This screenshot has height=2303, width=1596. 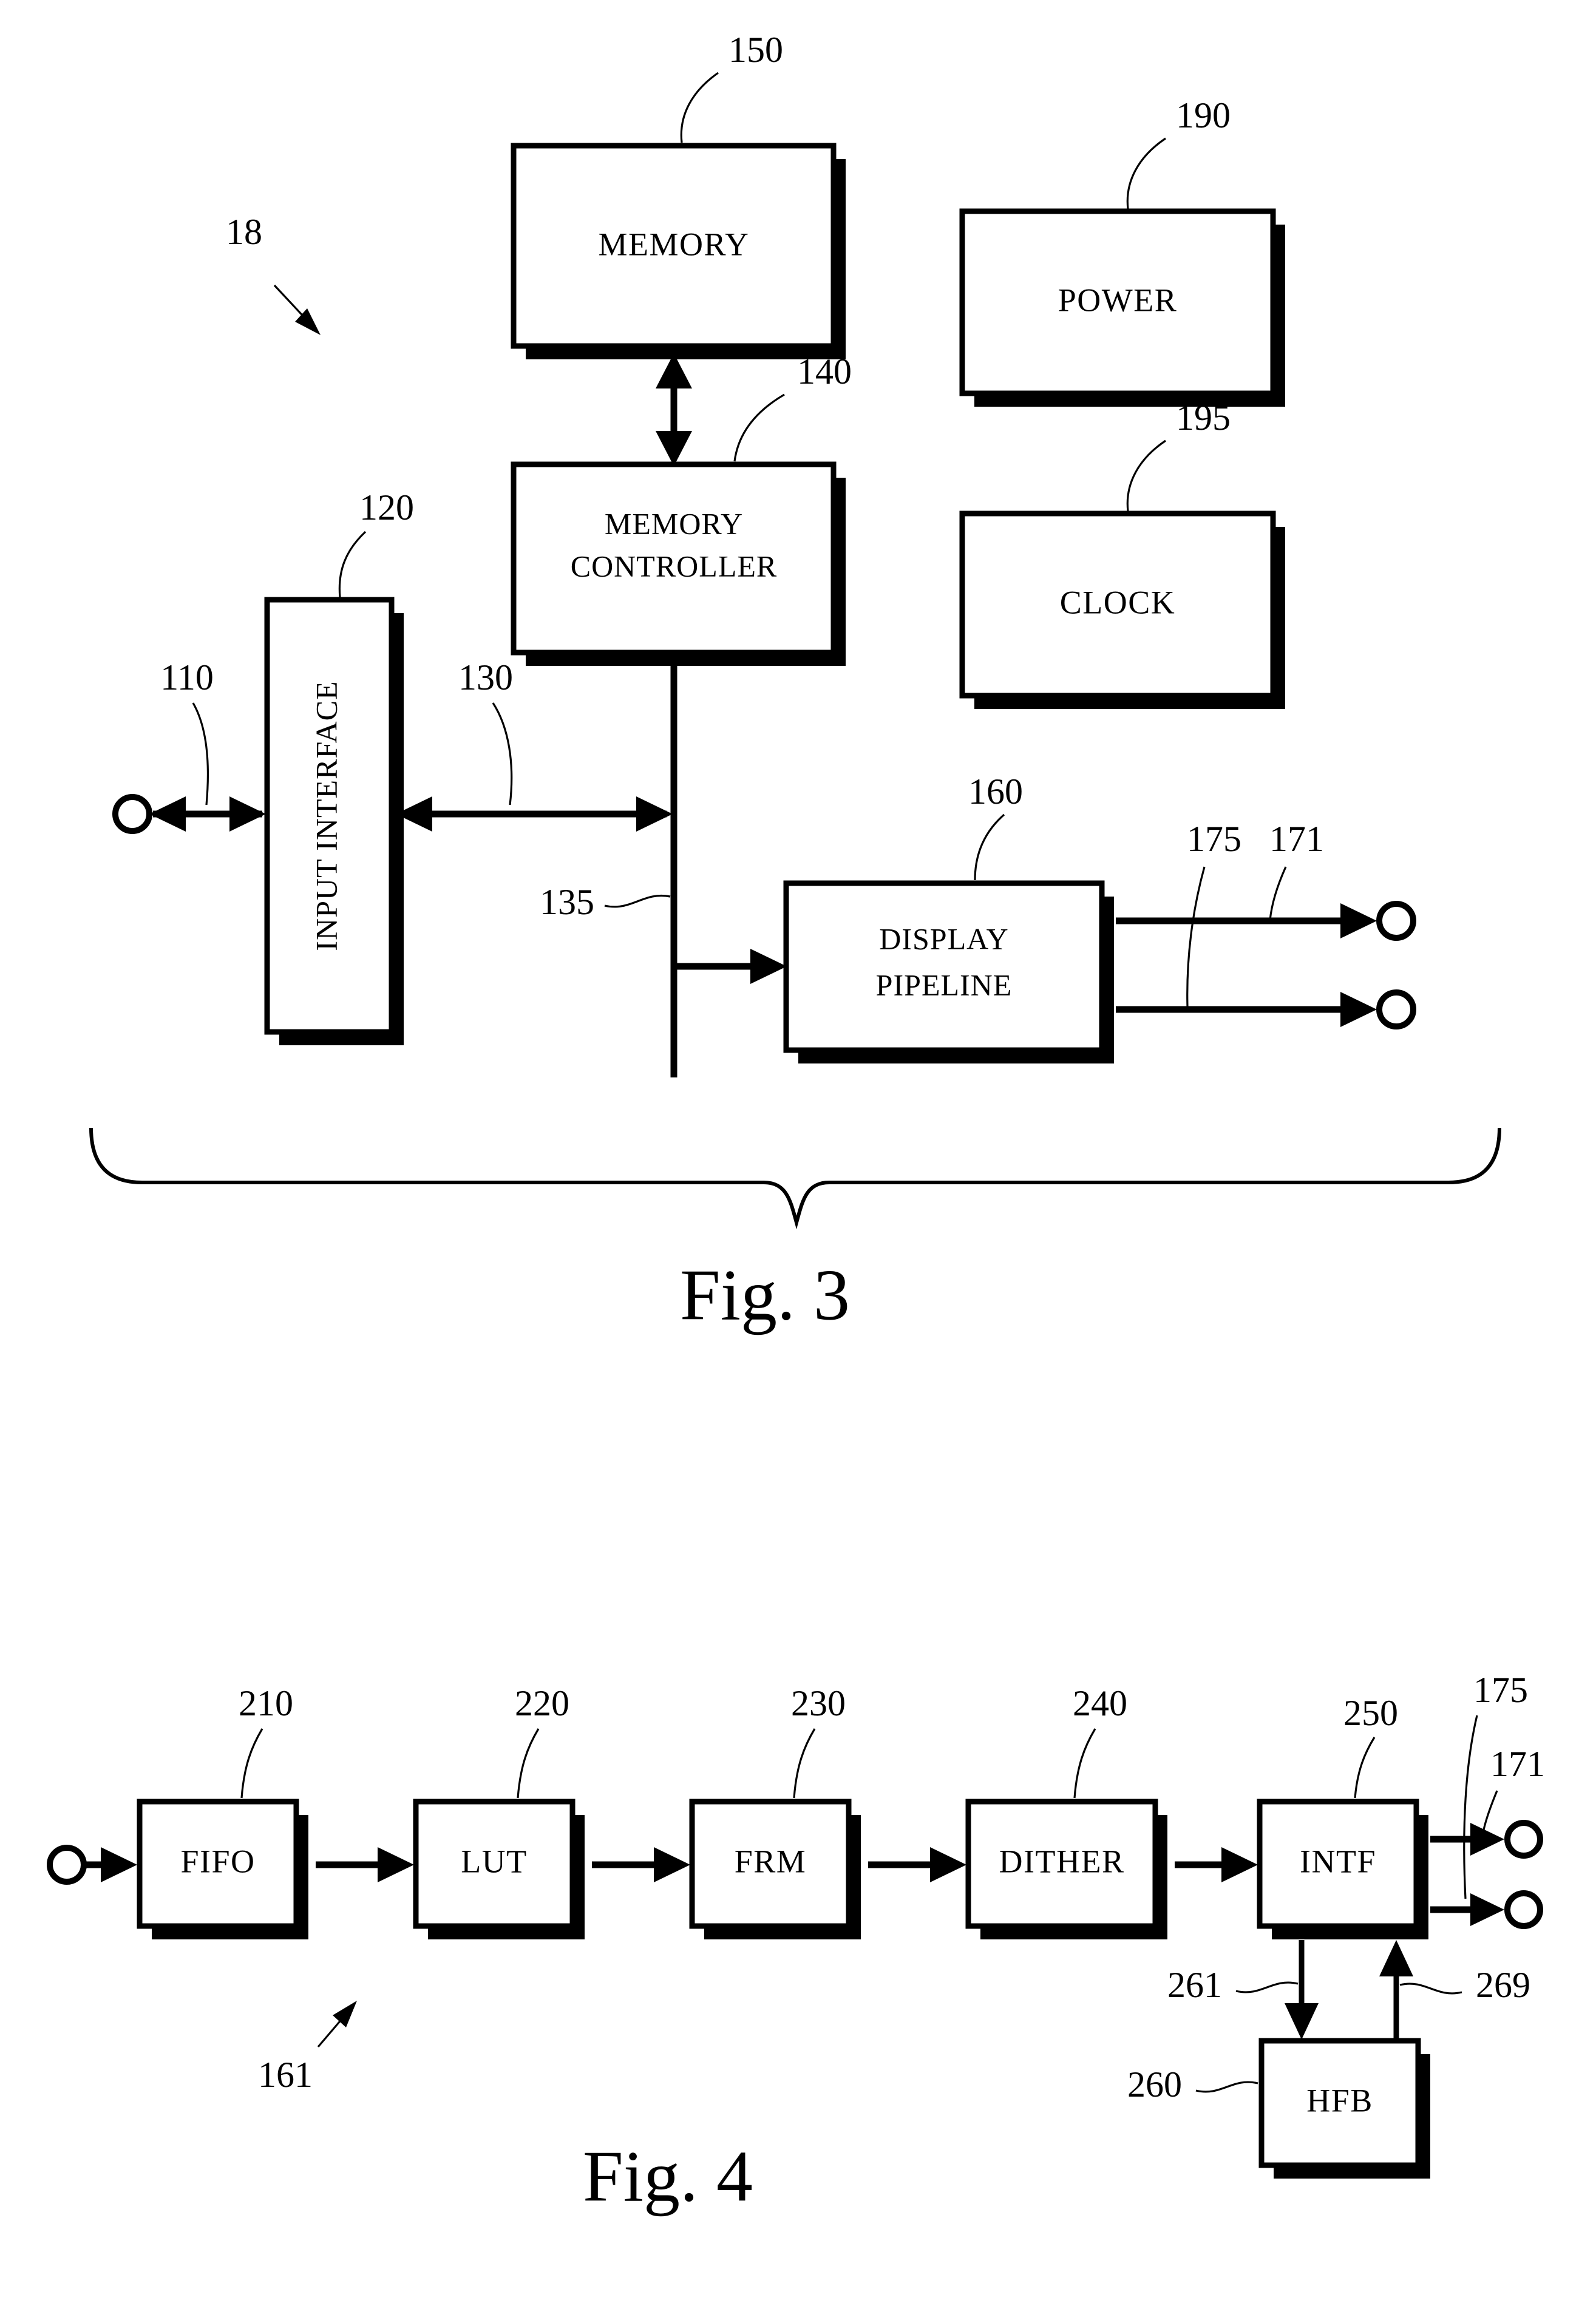 What do you see at coordinates (792, 407) in the screenshot?
I see `ref-callout-140: 140` at bounding box center [792, 407].